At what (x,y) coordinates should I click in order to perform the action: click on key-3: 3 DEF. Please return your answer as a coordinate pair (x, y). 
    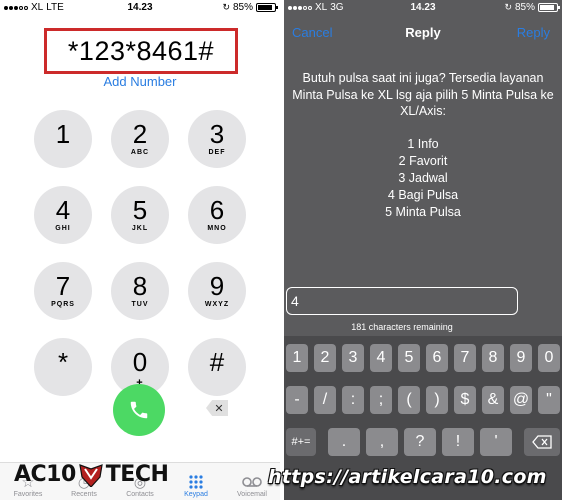
    Looking at the image, I should click on (217, 139).